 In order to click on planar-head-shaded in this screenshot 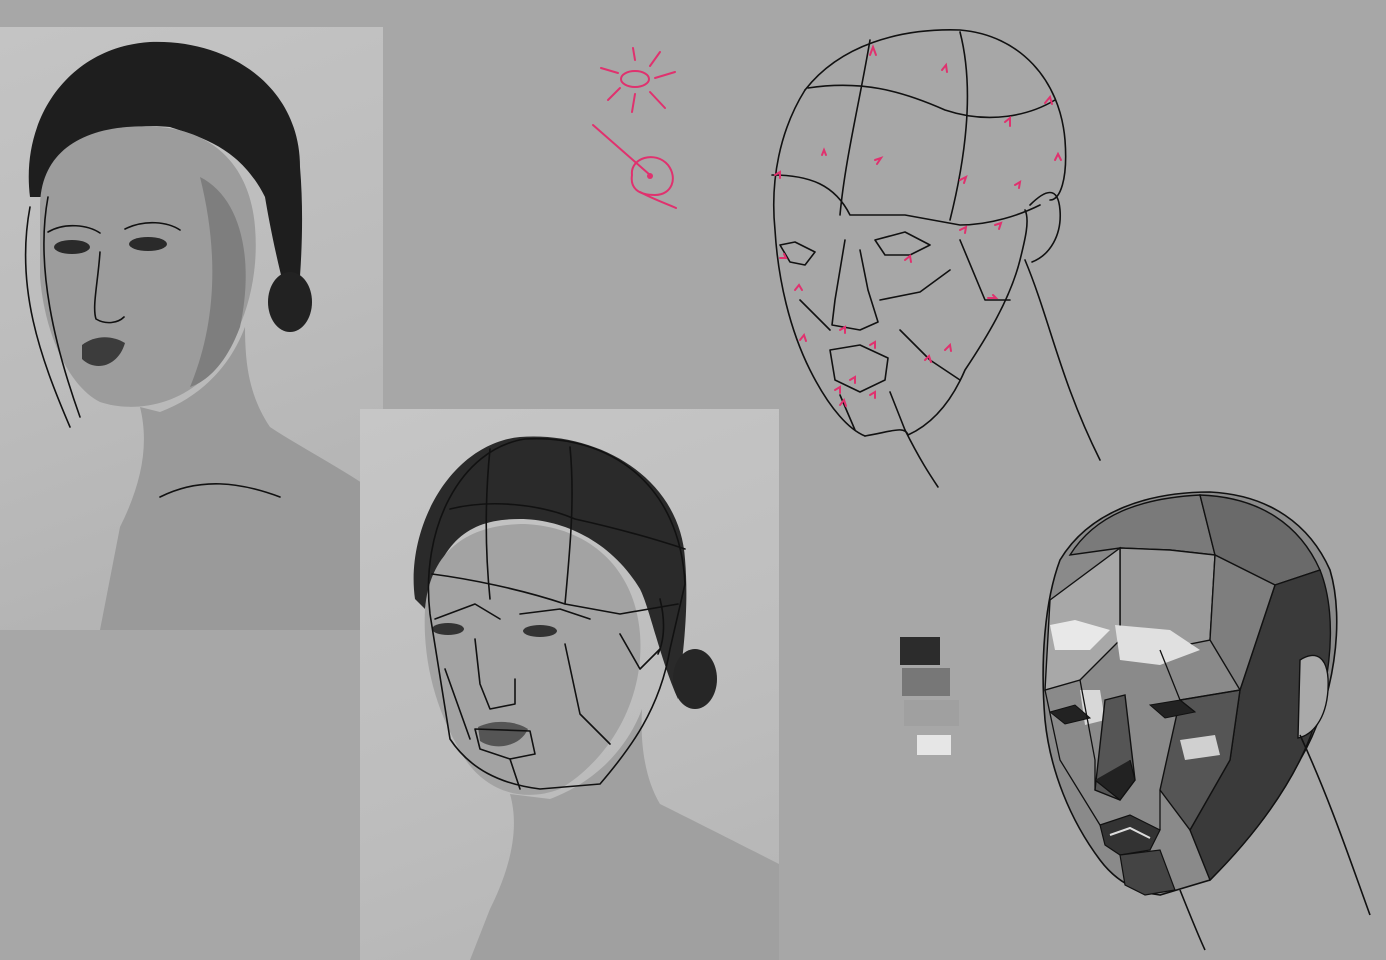, I will do `click(1206, 721)`.